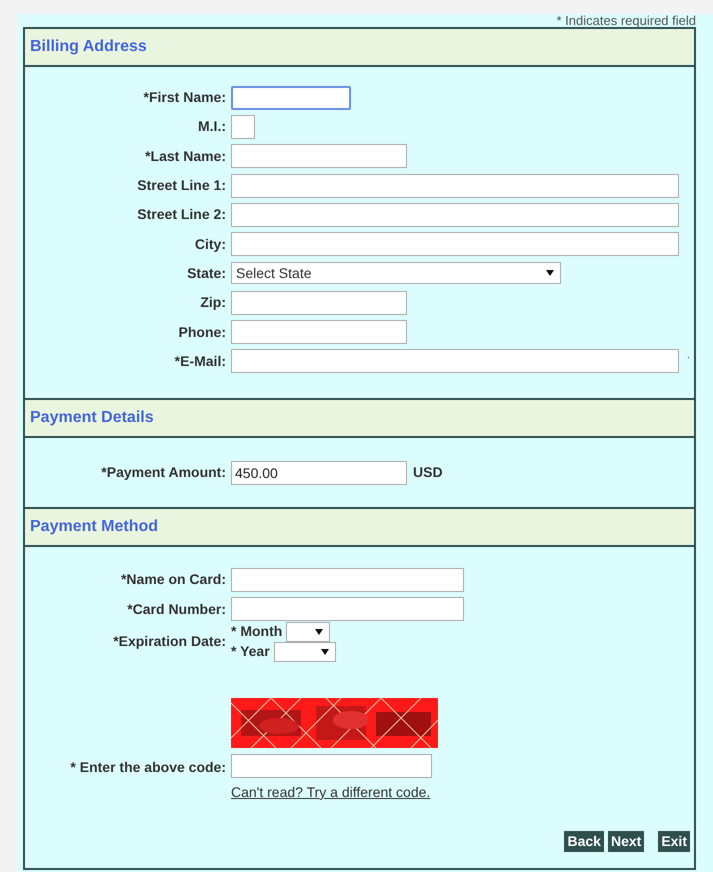 The height and width of the screenshot is (872, 713). Describe the element at coordinates (176, 609) in the screenshot. I see `field-label: *Card Number:` at that location.